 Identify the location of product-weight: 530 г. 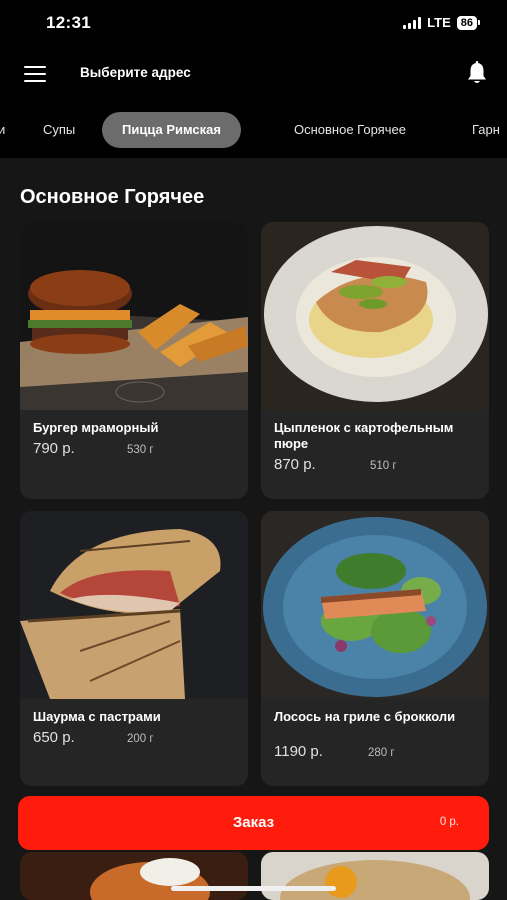
(140, 450).